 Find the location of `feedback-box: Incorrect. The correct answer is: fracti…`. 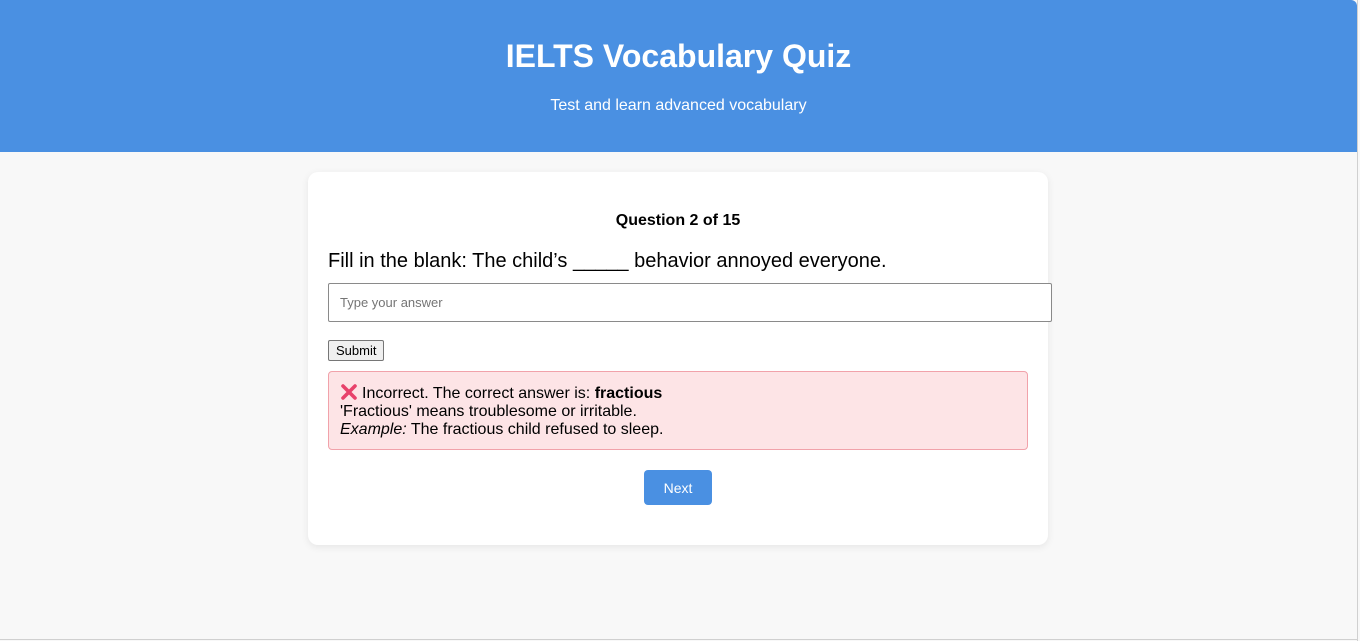

feedback-box: Incorrect. The correct answer is: fracti… is located at coordinates (678, 410).